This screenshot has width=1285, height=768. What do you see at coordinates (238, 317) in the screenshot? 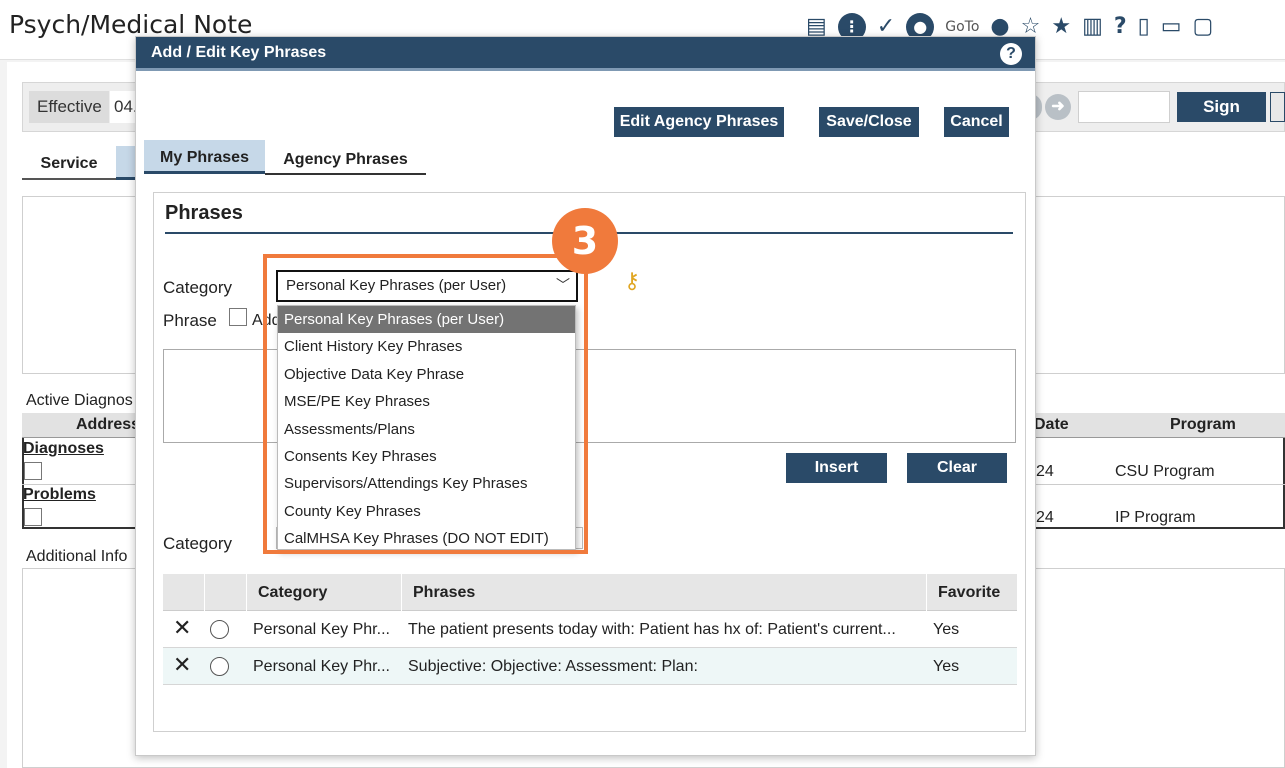
I see `phrase-checkbox` at bounding box center [238, 317].